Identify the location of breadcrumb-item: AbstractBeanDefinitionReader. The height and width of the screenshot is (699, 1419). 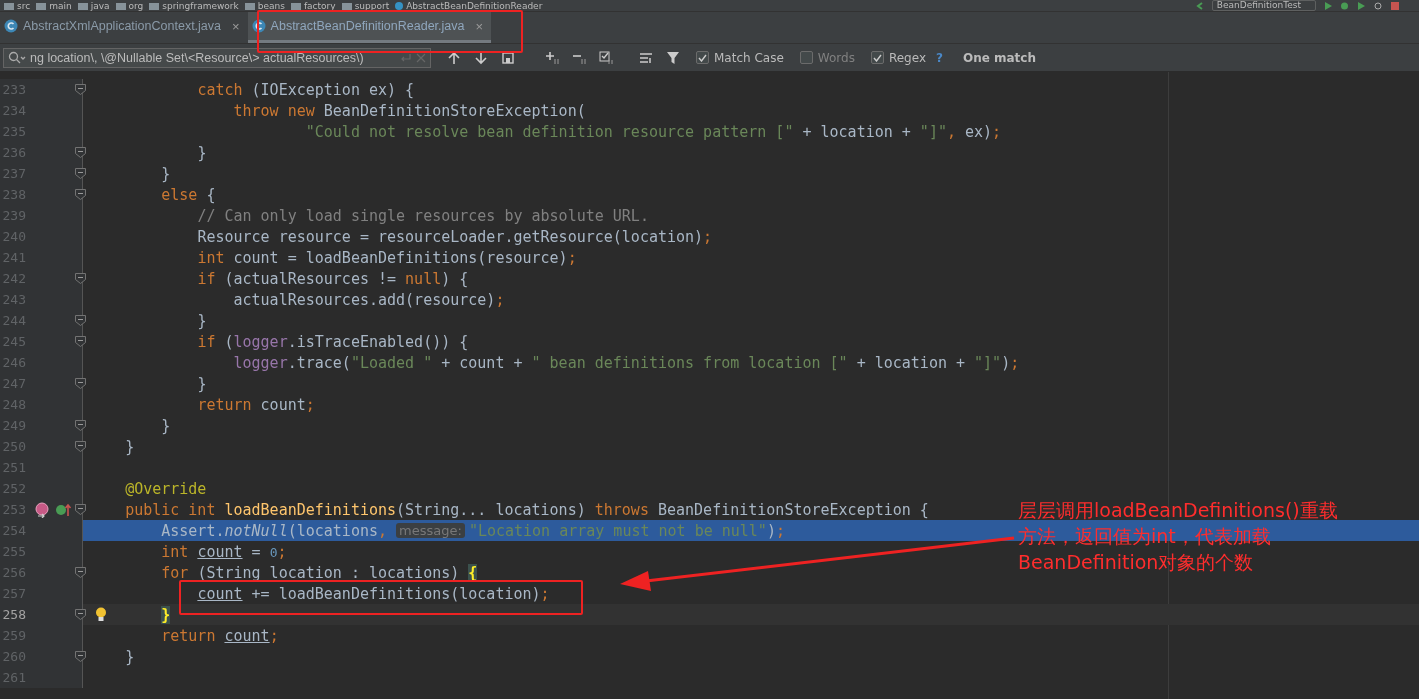
(474, 5).